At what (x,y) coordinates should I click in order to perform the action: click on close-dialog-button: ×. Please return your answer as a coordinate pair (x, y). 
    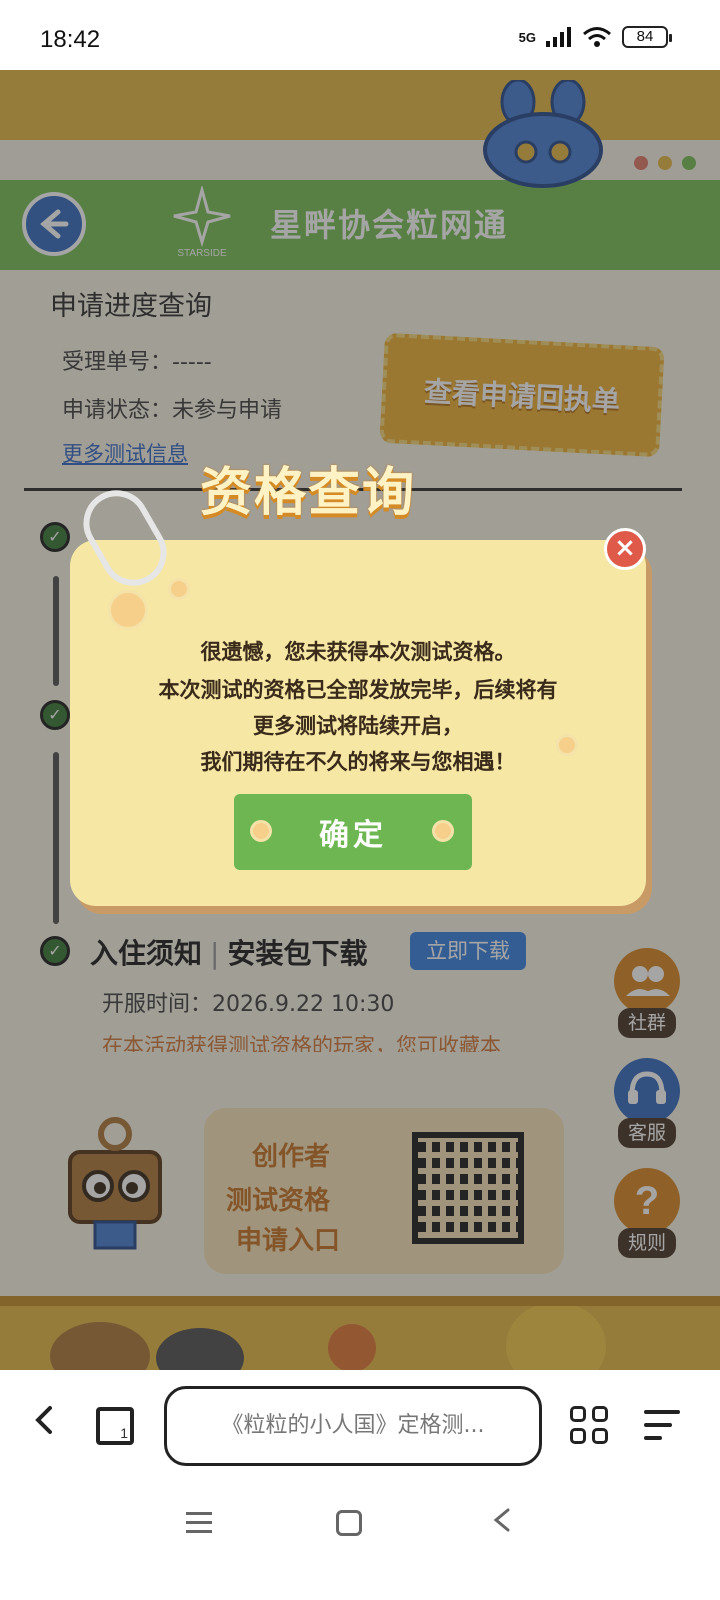
    Looking at the image, I should click on (625, 549).